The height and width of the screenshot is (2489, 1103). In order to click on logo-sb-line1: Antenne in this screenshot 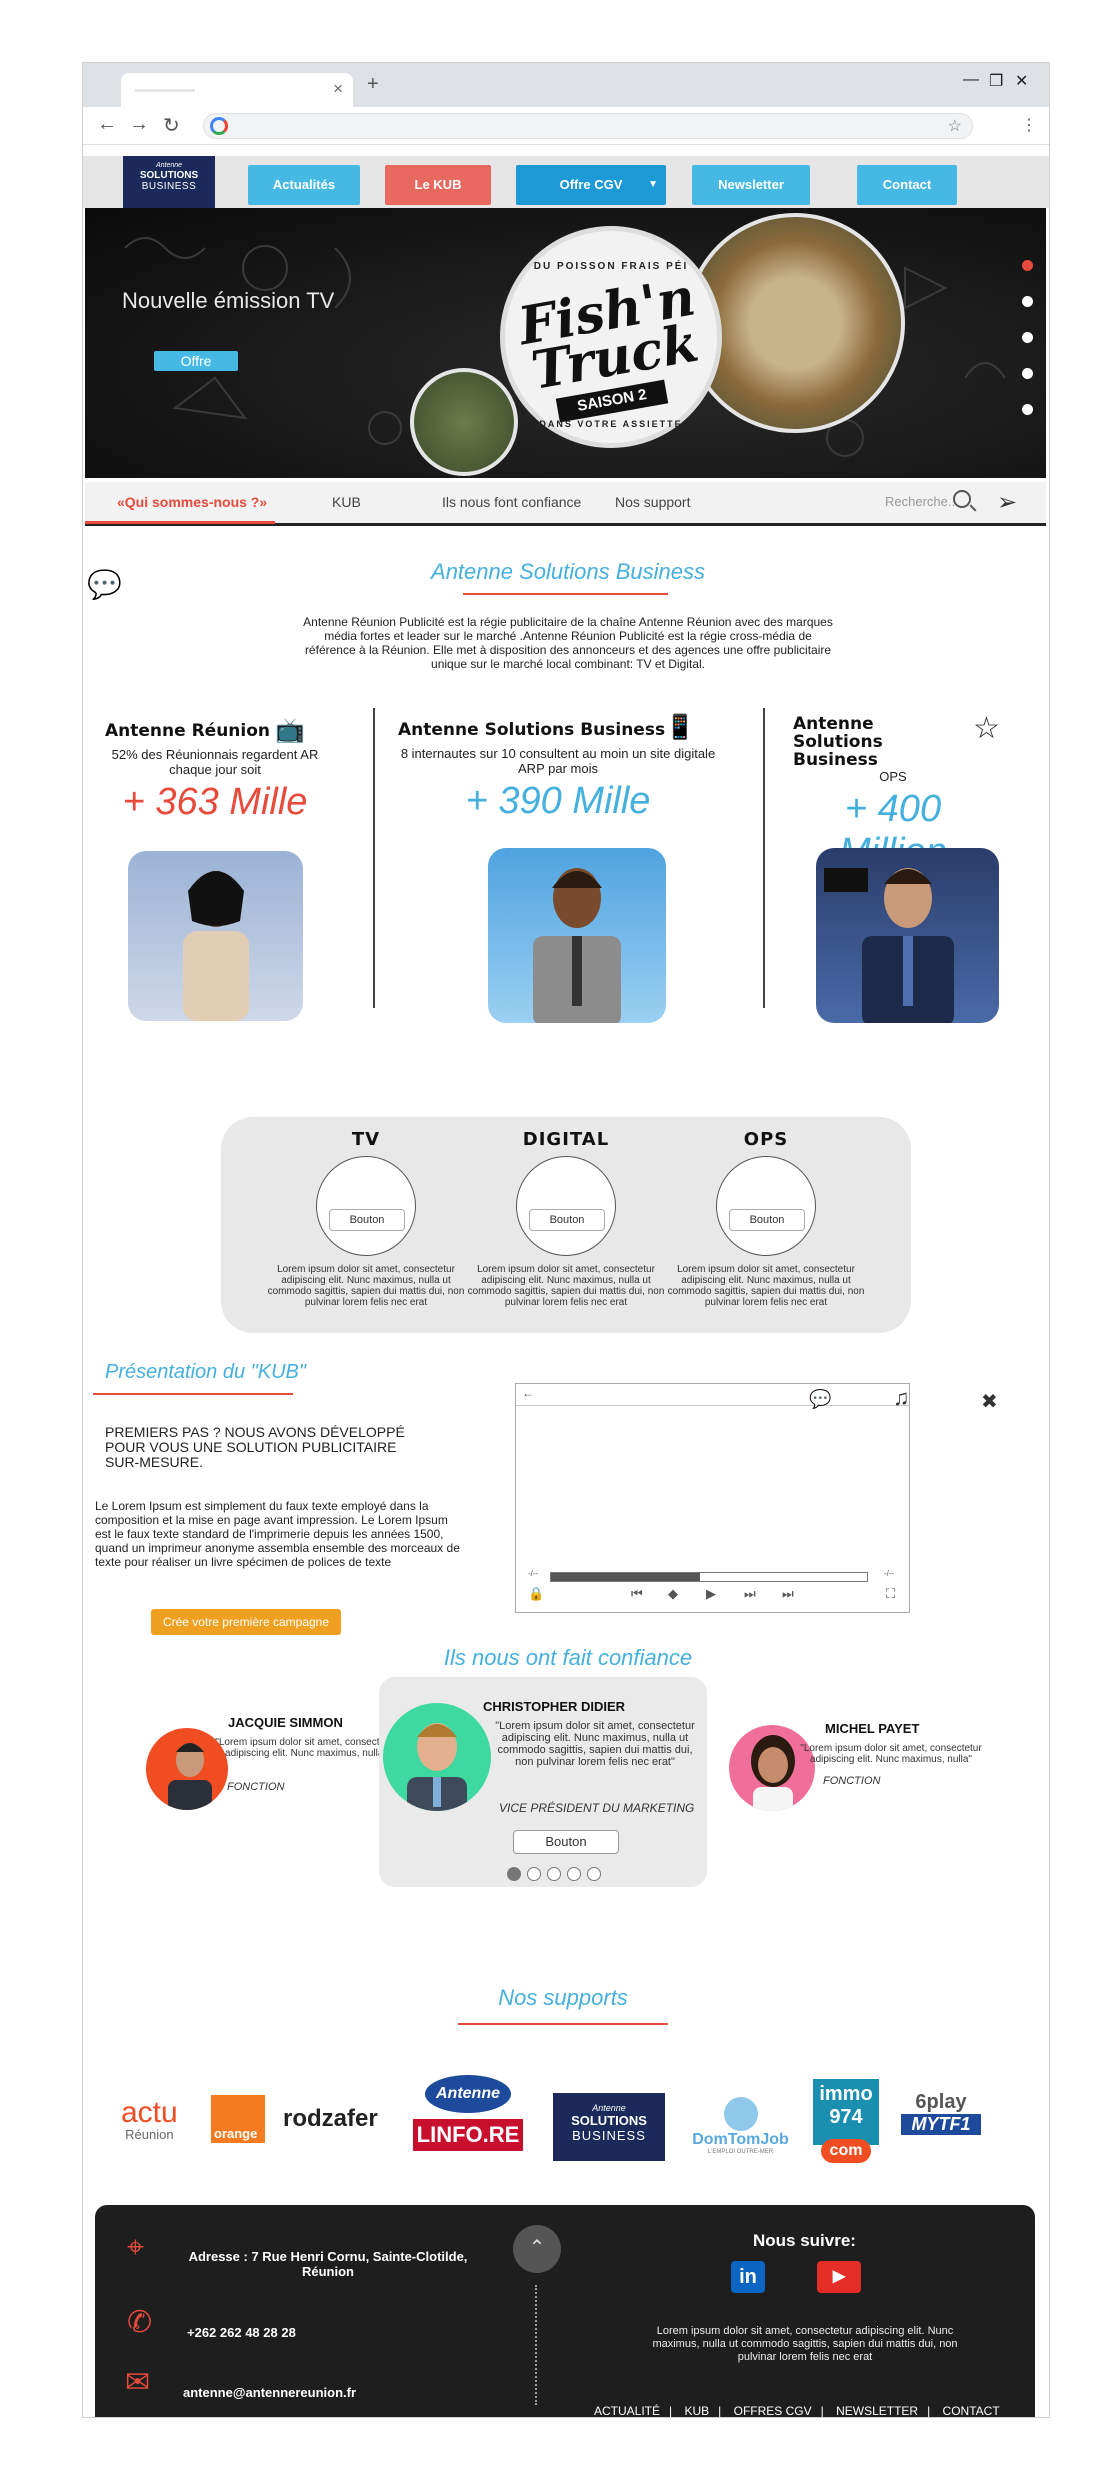, I will do `click(609, 2108)`.